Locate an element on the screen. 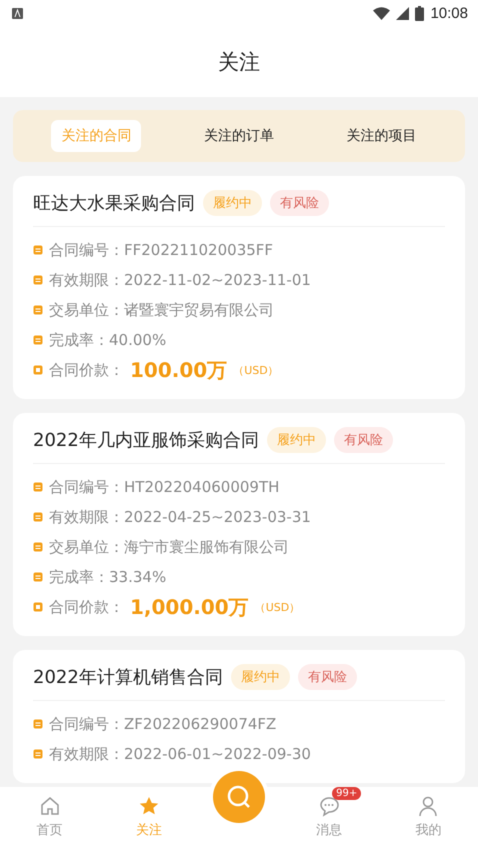 This screenshot has width=478, height=850. tab: 关注的订单 is located at coordinates (239, 136).